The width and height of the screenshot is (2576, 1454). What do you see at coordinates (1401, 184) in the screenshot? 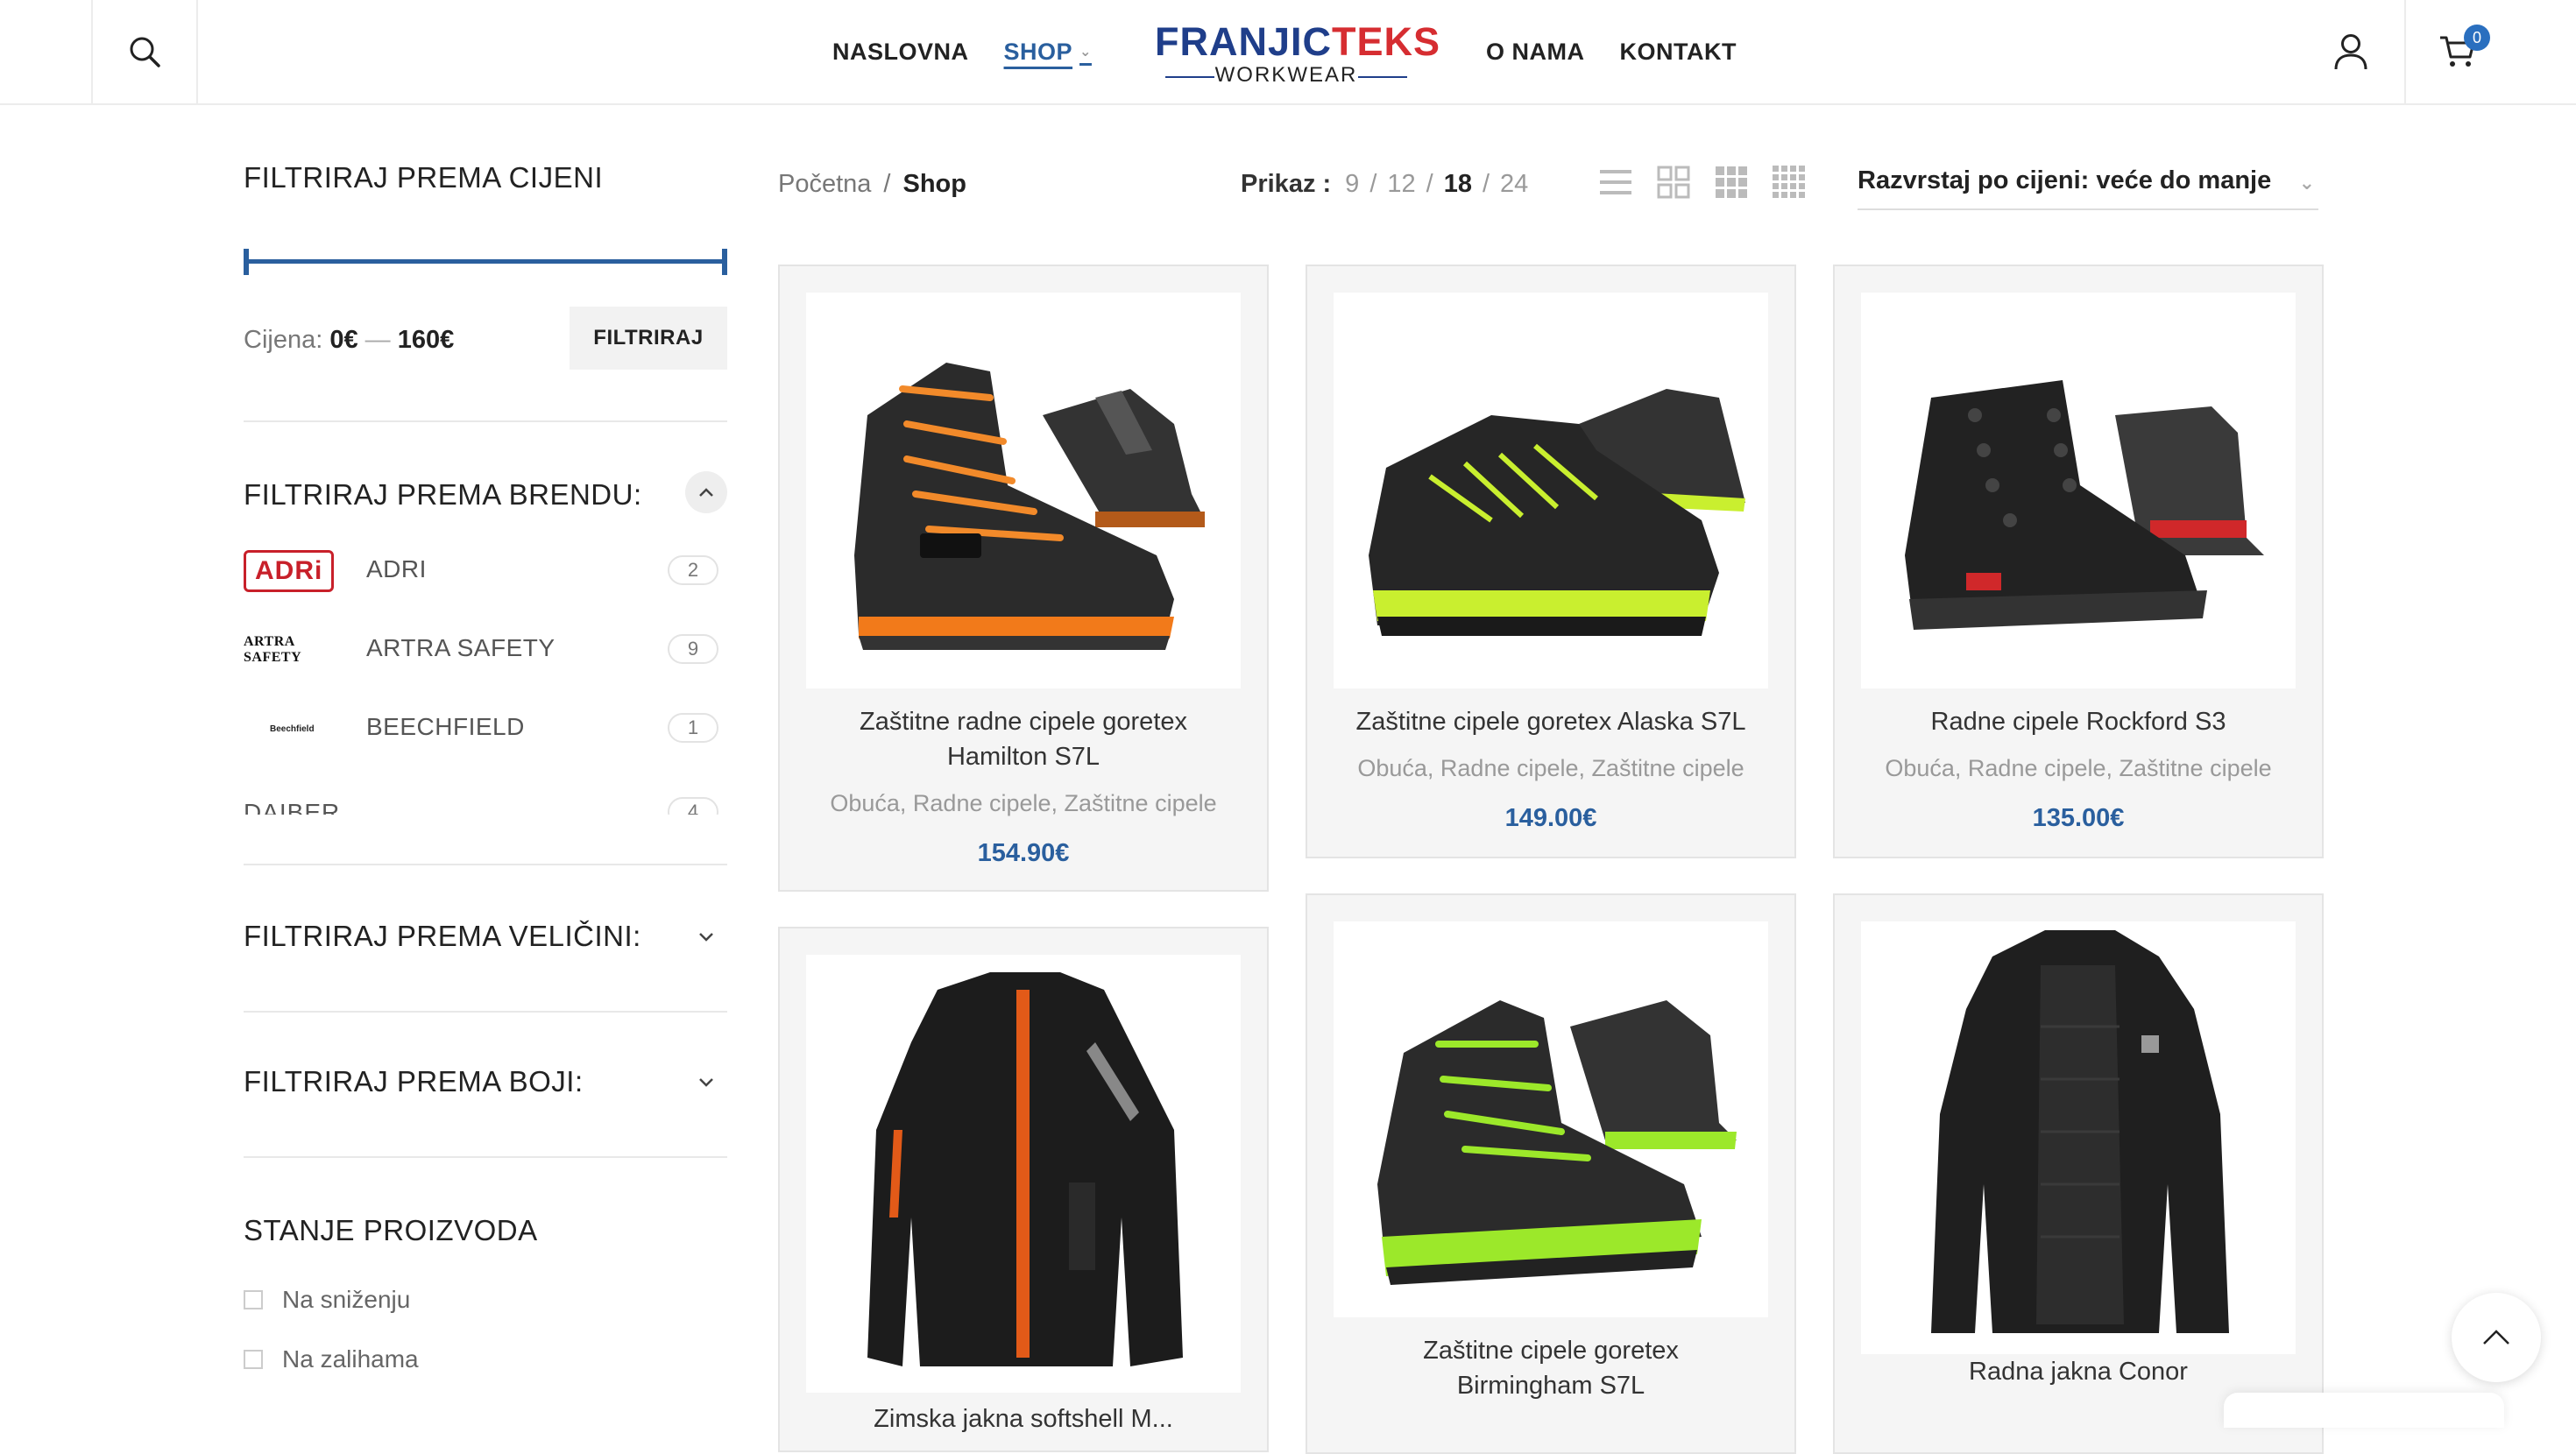
I see `per-page-option-12: 12` at bounding box center [1401, 184].